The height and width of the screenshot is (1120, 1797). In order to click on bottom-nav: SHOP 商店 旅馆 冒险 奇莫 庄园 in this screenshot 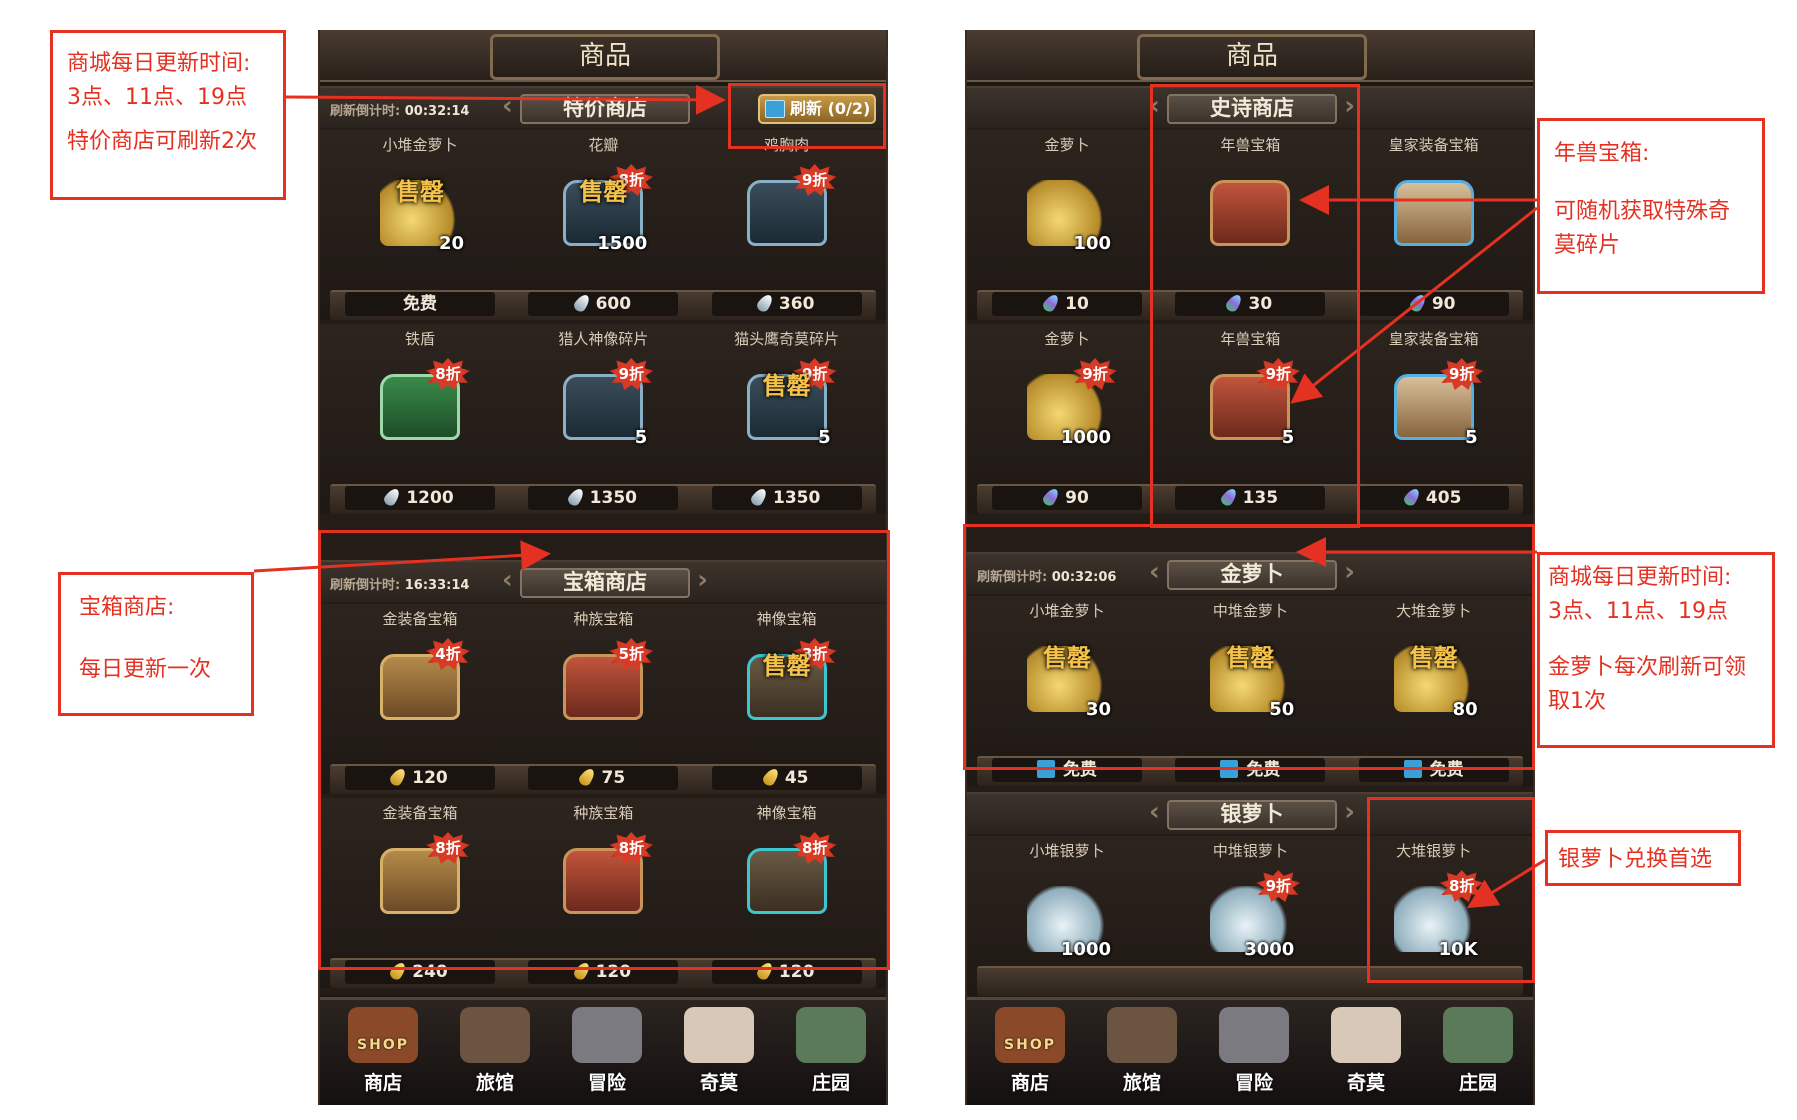, I will do `click(1250, 1051)`.